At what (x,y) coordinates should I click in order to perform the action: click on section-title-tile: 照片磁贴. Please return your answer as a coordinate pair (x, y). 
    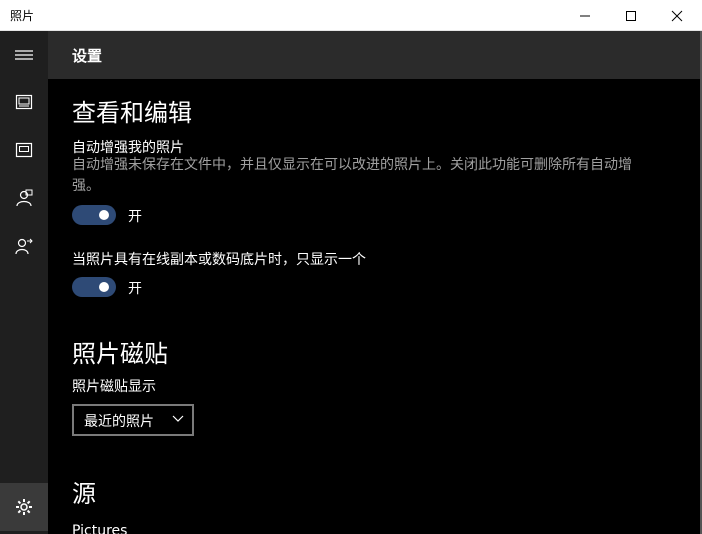
    Looking at the image, I should click on (120, 354).